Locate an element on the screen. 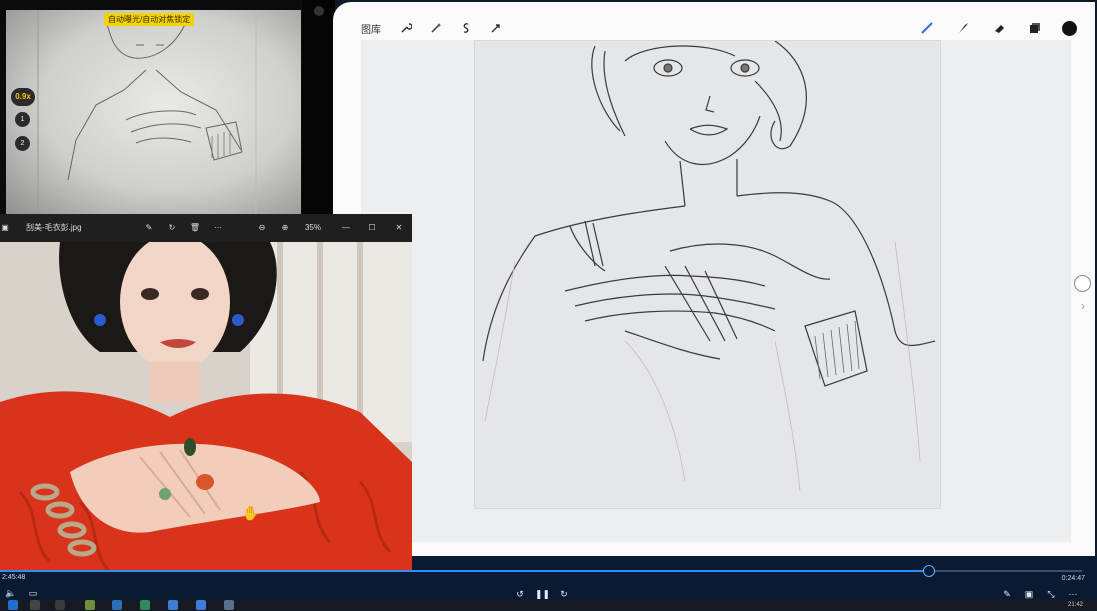 Image resolution: width=1097 pixels, height=611 pixels. player-controls-left: 2:45:48 🔈 ▭ is located at coordinates (206, 585).